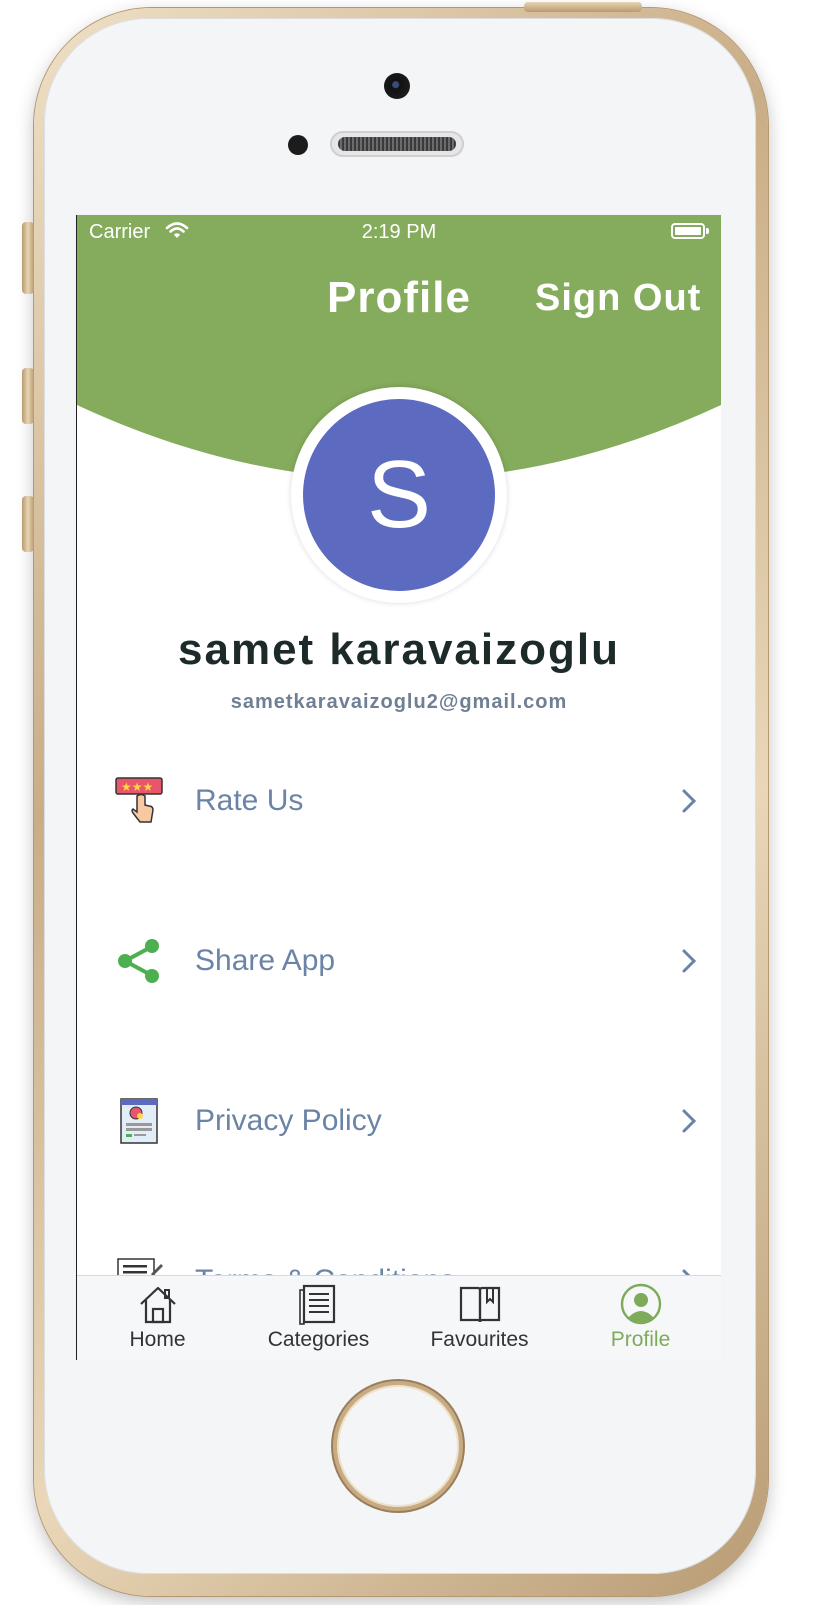 The width and height of the screenshot is (817, 1605). Describe the element at coordinates (399, 649) in the screenshot. I see `user-name: samet karavaizoglu` at that location.